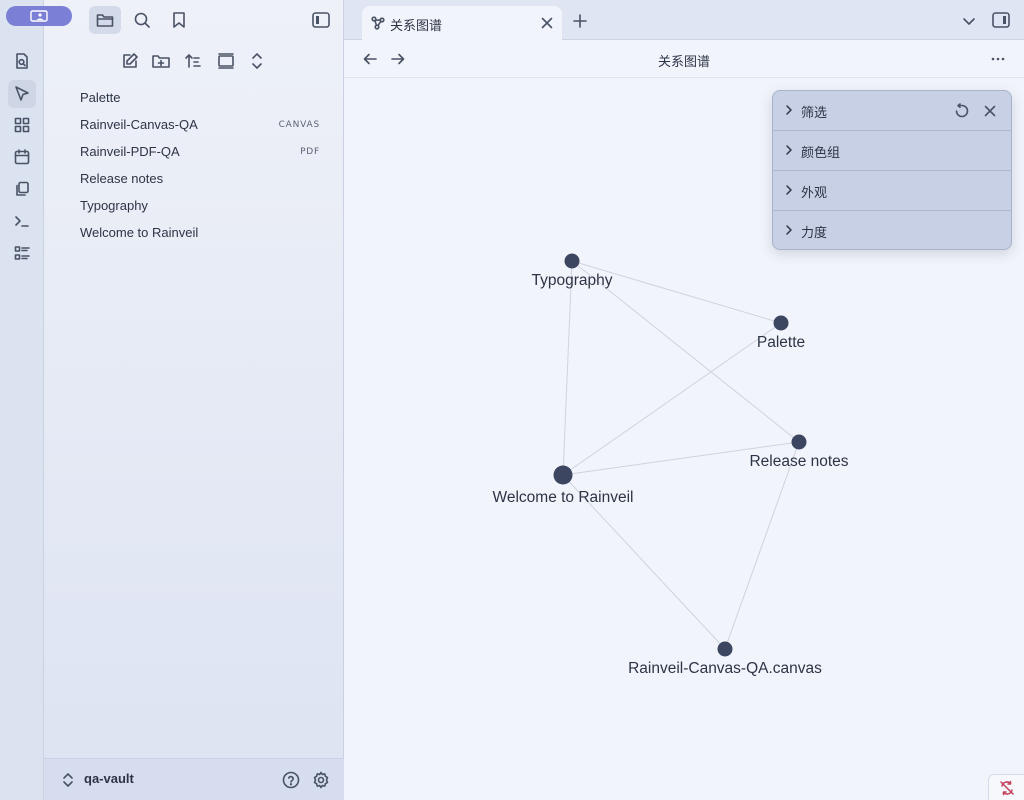 The width and height of the screenshot is (1024, 800). I want to click on copy-icon, so click(22, 189).